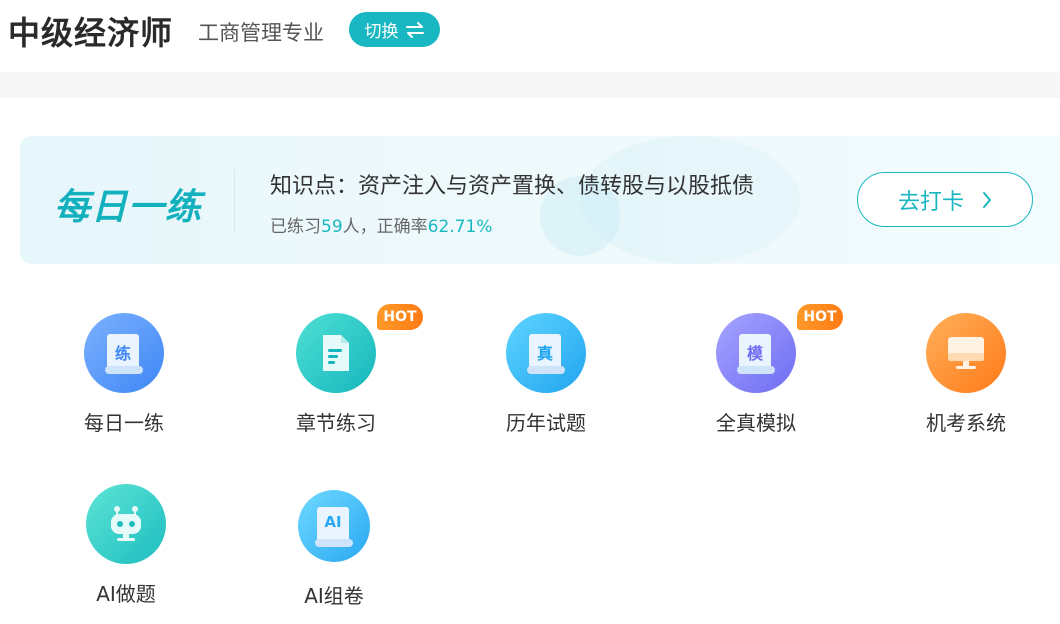  Describe the element at coordinates (530, 85) in the screenshot. I see `section-divider` at that location.